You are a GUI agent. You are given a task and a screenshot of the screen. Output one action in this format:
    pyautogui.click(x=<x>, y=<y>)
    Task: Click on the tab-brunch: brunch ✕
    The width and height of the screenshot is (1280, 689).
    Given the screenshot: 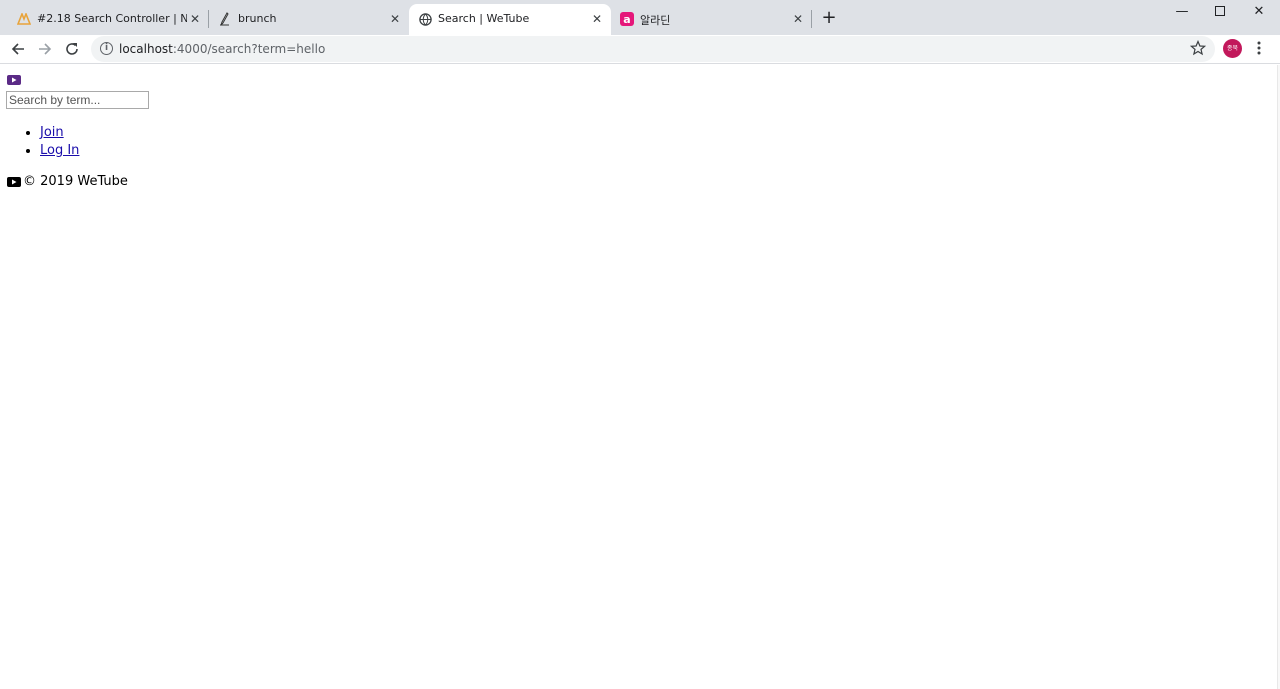 What is the action you would take?
    pyautogui.click(x=308, y=19)
    